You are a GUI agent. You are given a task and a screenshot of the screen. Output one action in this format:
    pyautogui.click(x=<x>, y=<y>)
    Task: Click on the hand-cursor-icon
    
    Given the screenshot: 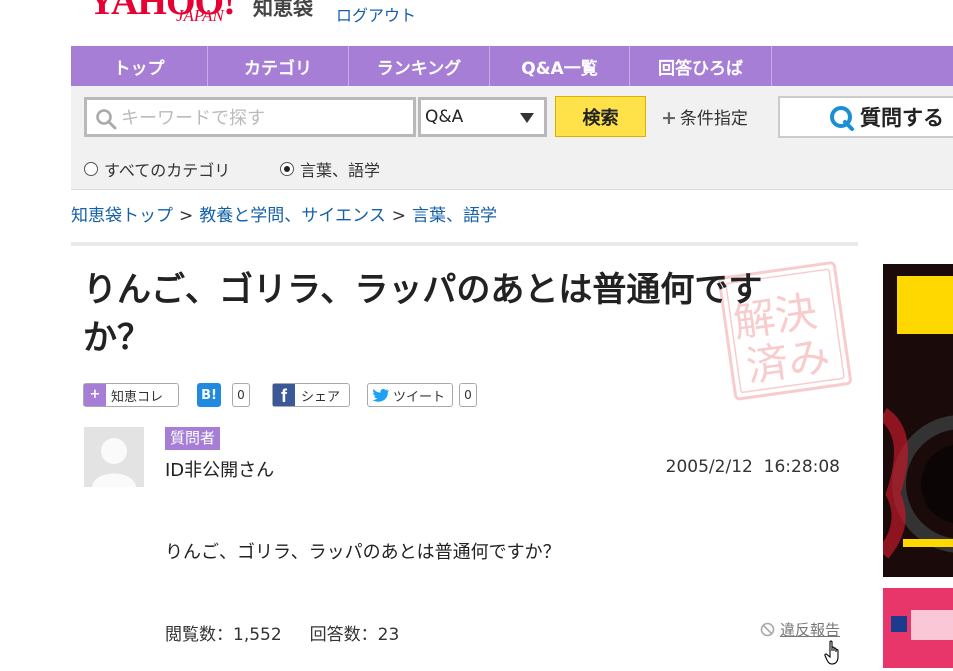 What is the action you would take?
    pyautogui.click(x=831, y=652)
    